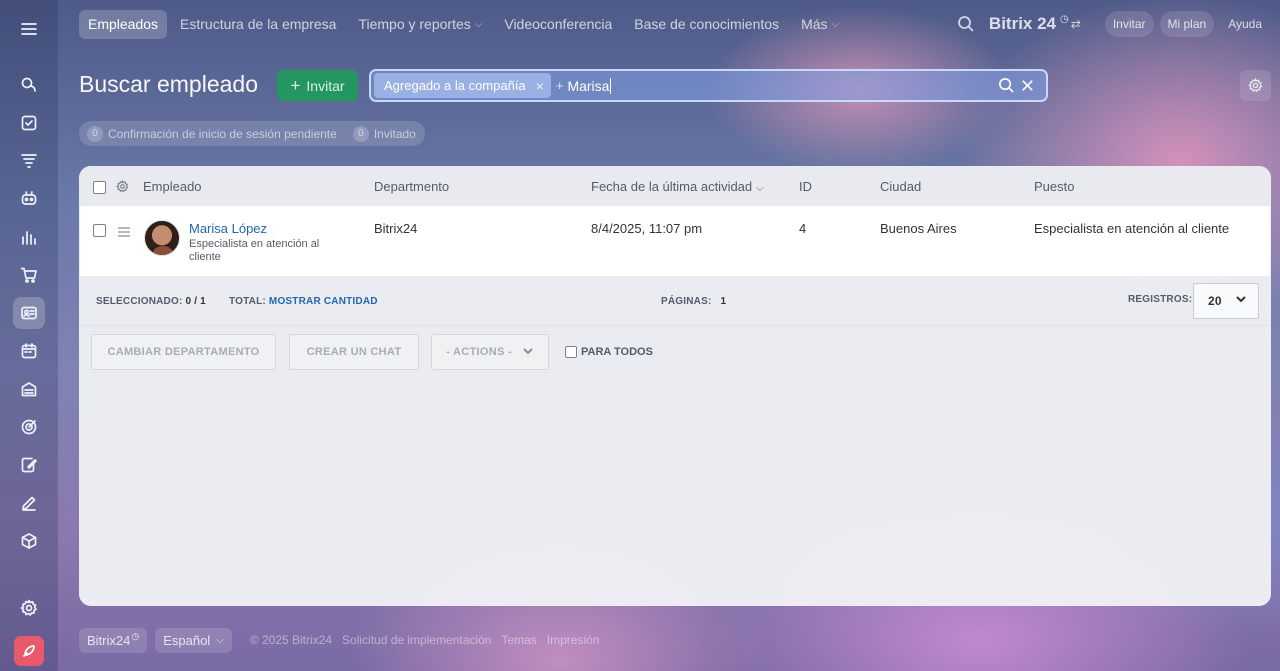  I want to click on clear-icon, so click(1027, 85).